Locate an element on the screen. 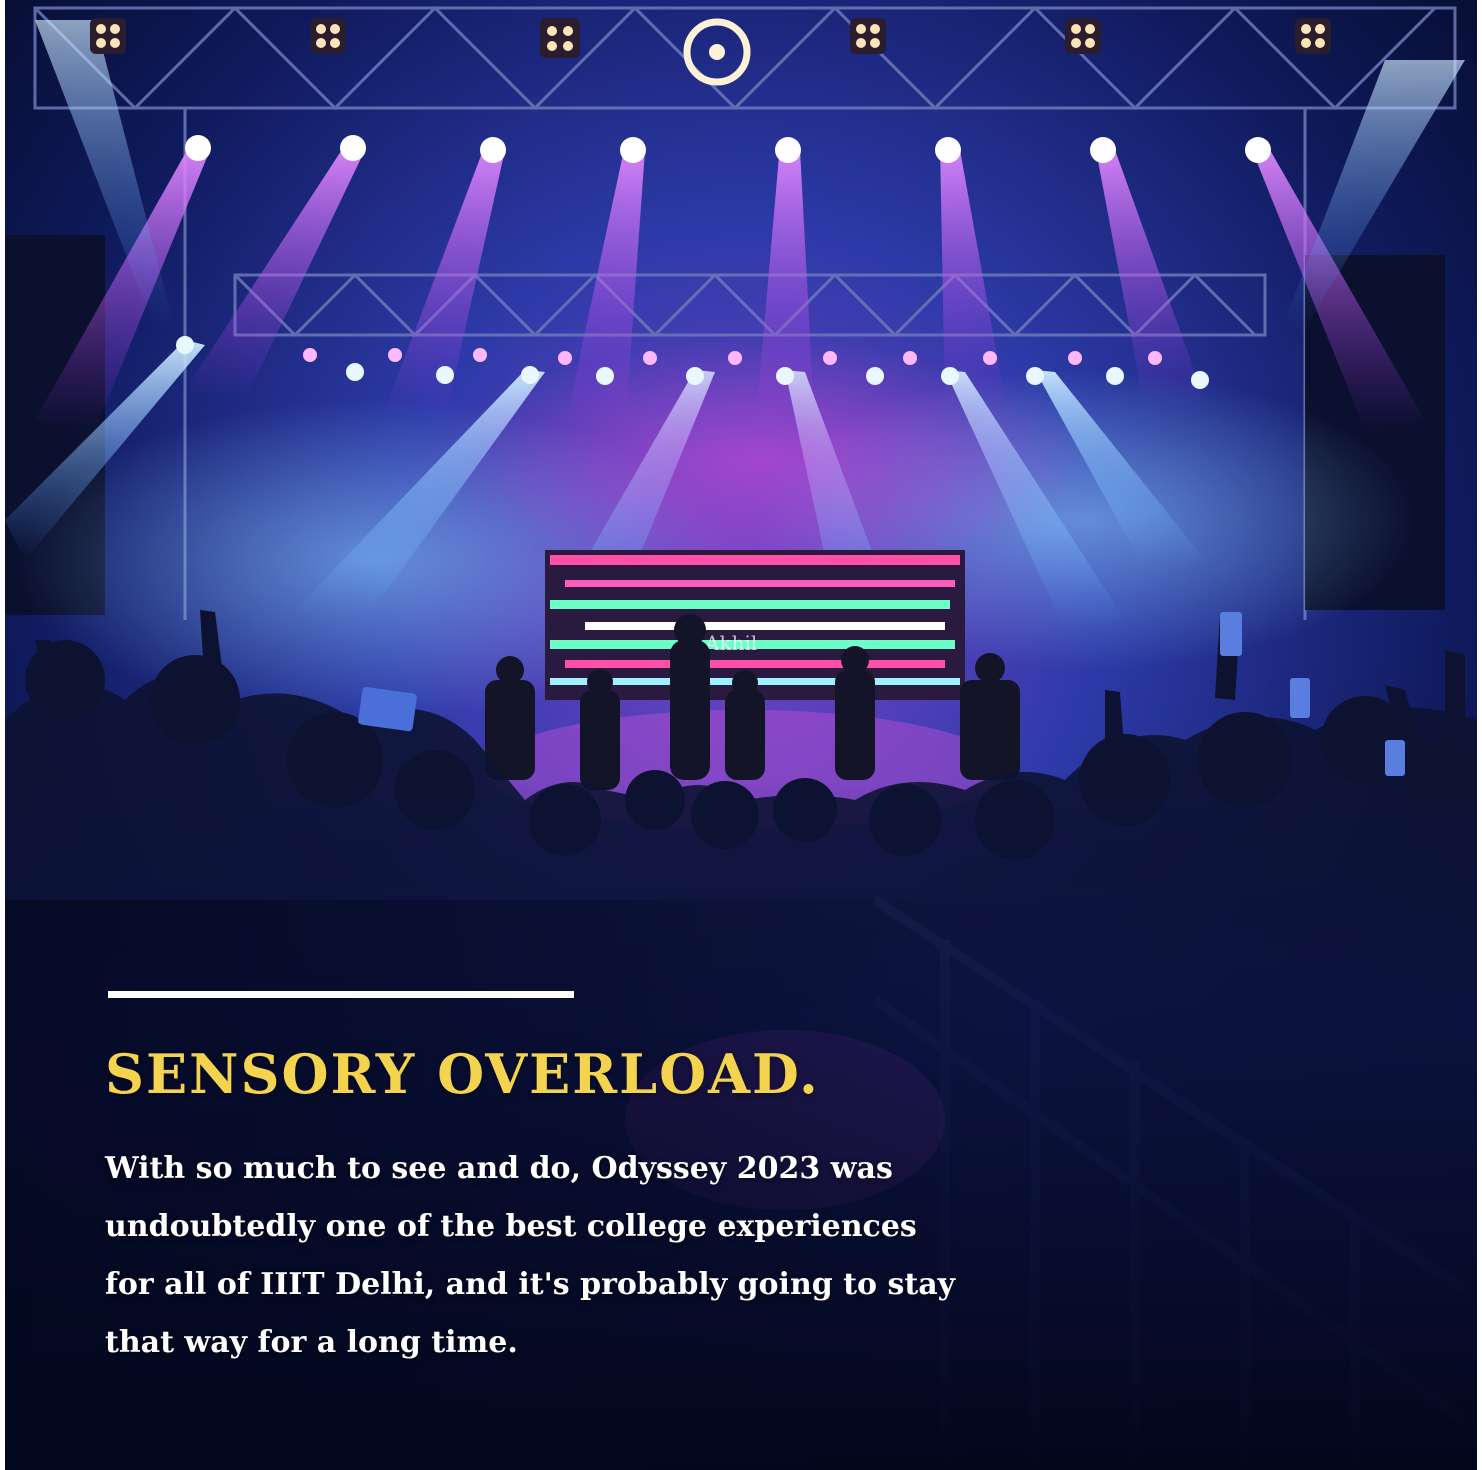  divider-line is located at coordinates (341, 994).